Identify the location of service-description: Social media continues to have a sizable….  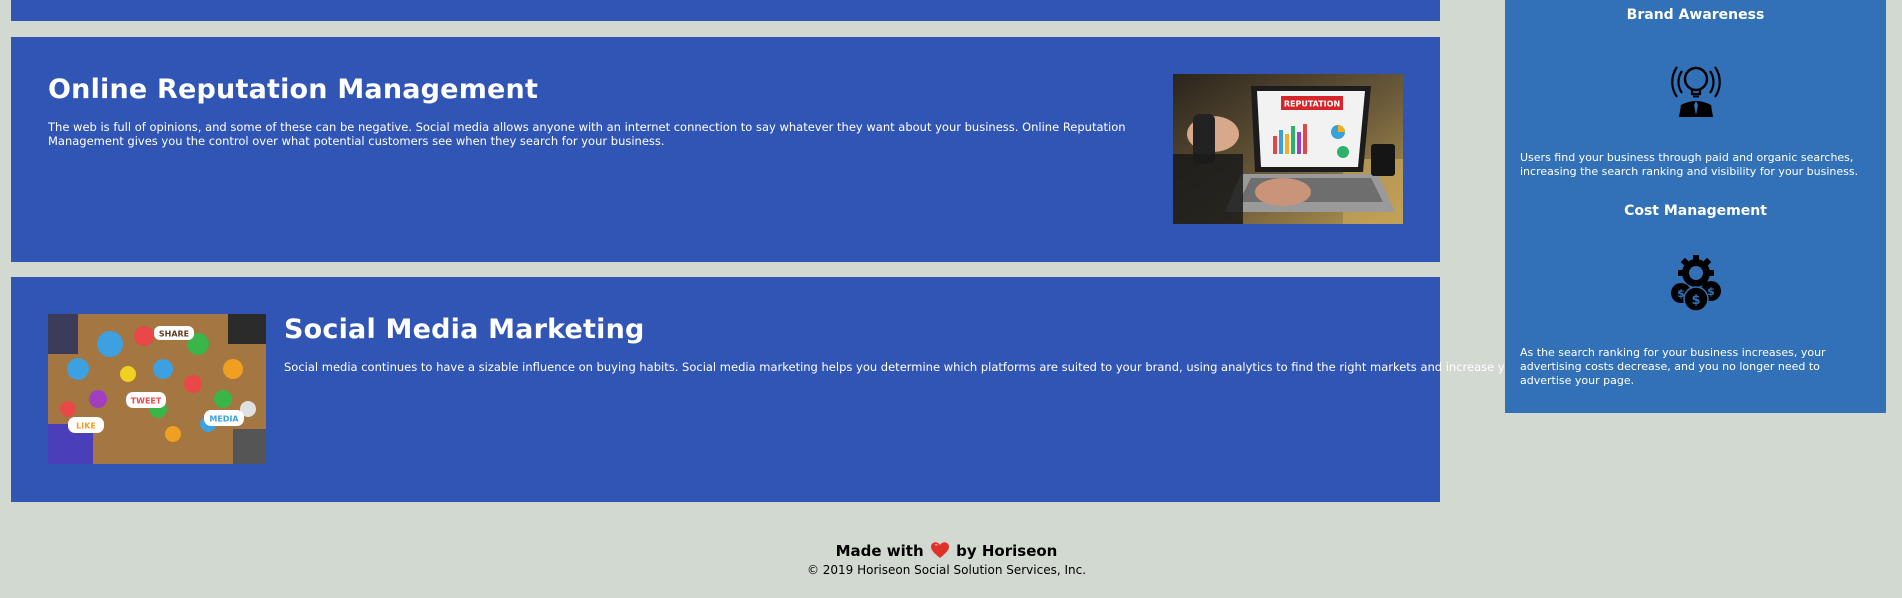
(953, 367).